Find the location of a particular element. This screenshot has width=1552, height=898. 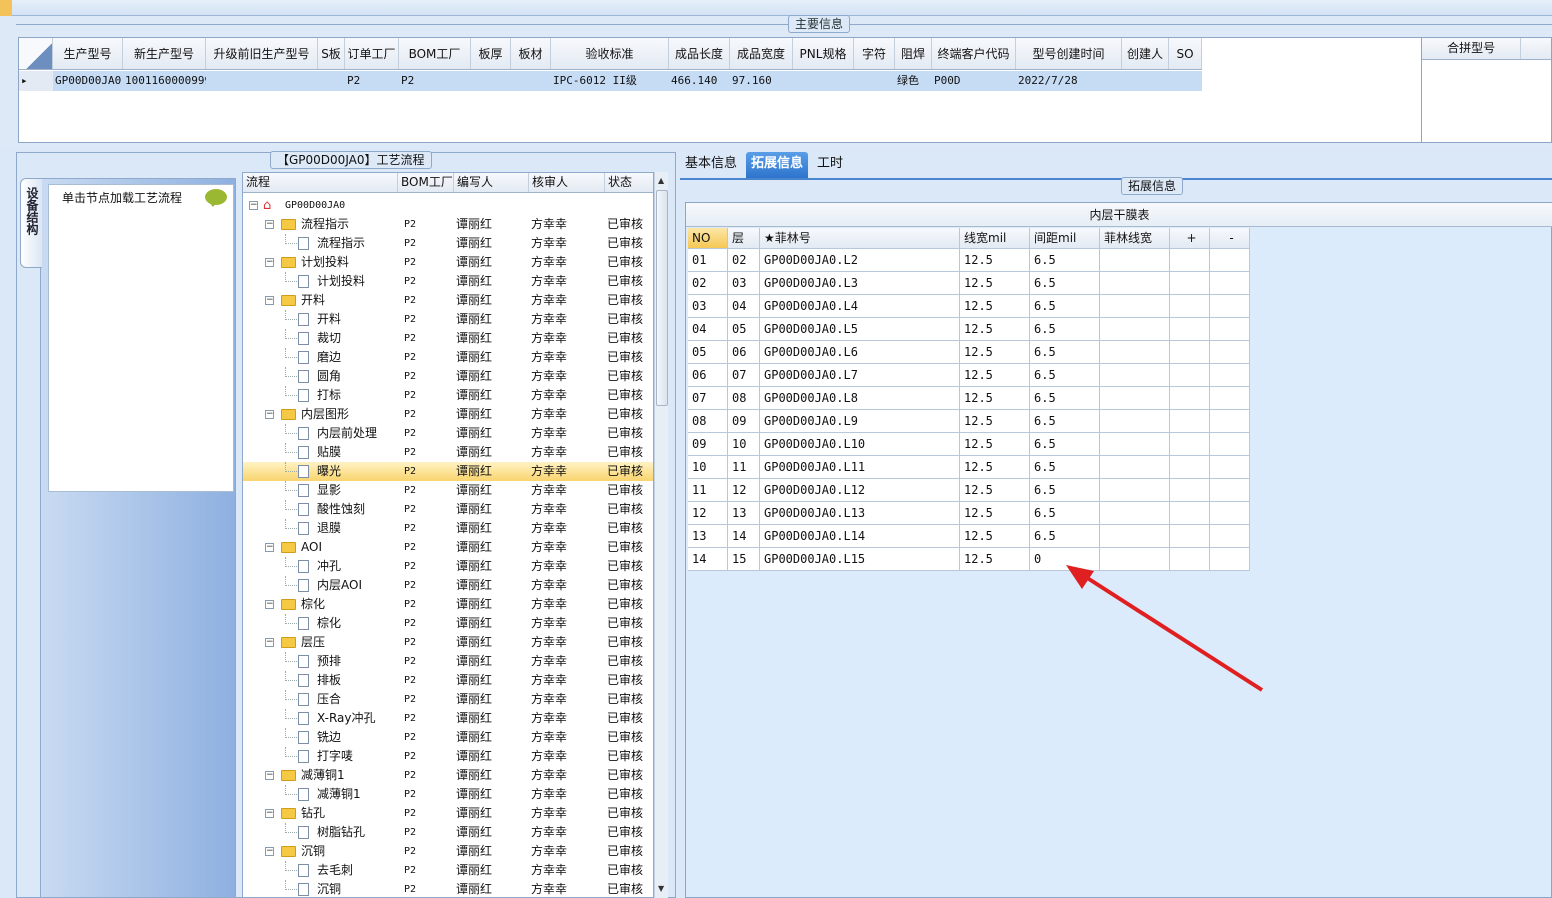

tree-node-row: 减薄铜1 P2 谭丽红 方幸幸 已审核 is located at coordinates (448, 794).